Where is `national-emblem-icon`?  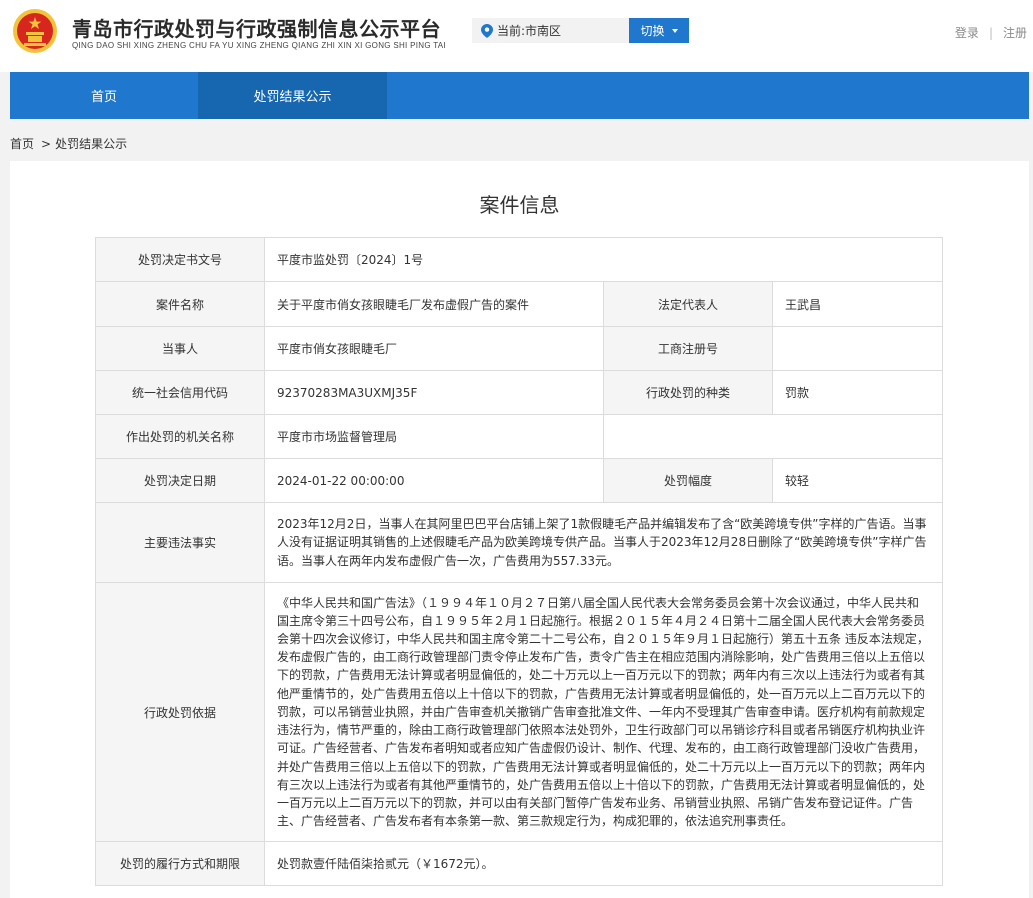 national-emblem-icon is located at coordinates (35, 31).